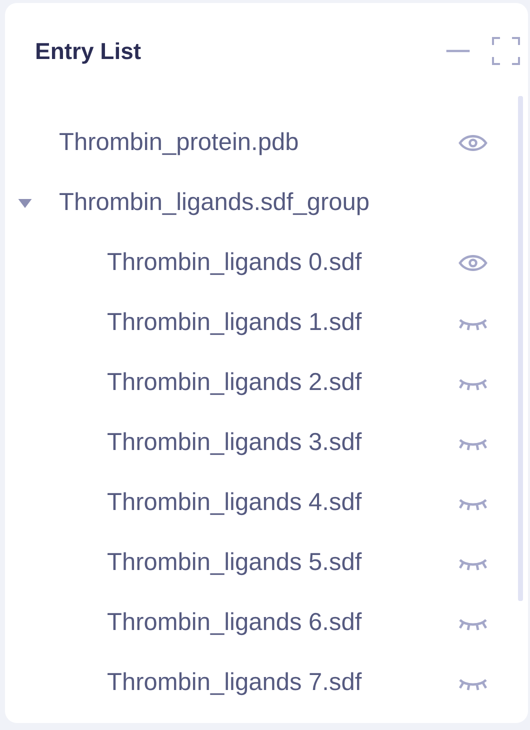 The height and width of the screenshot is (730, 530). Describe the element at coordinates (506, 51) in the screenshot. I see `fullscreen-icon` at that location.